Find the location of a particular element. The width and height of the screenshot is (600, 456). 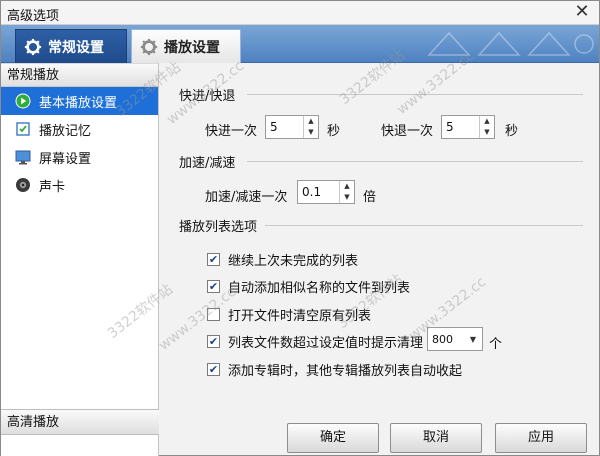

clear-list-on-open-checkbox: 打开文件时清空原有列表 is located at coordinates (289, 314).